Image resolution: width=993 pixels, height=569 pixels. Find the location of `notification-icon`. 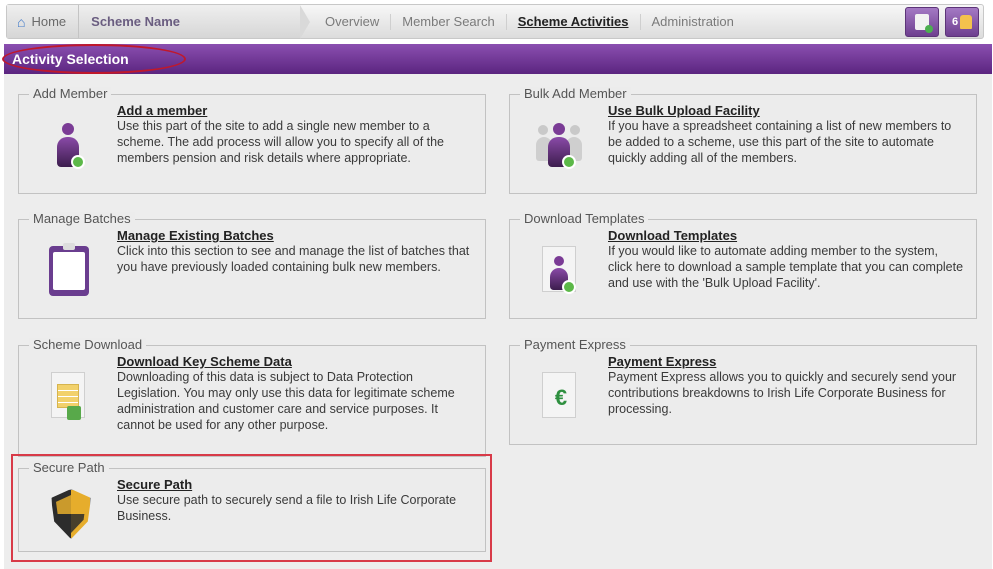

notification-icon is located at coordinates (966, 21).